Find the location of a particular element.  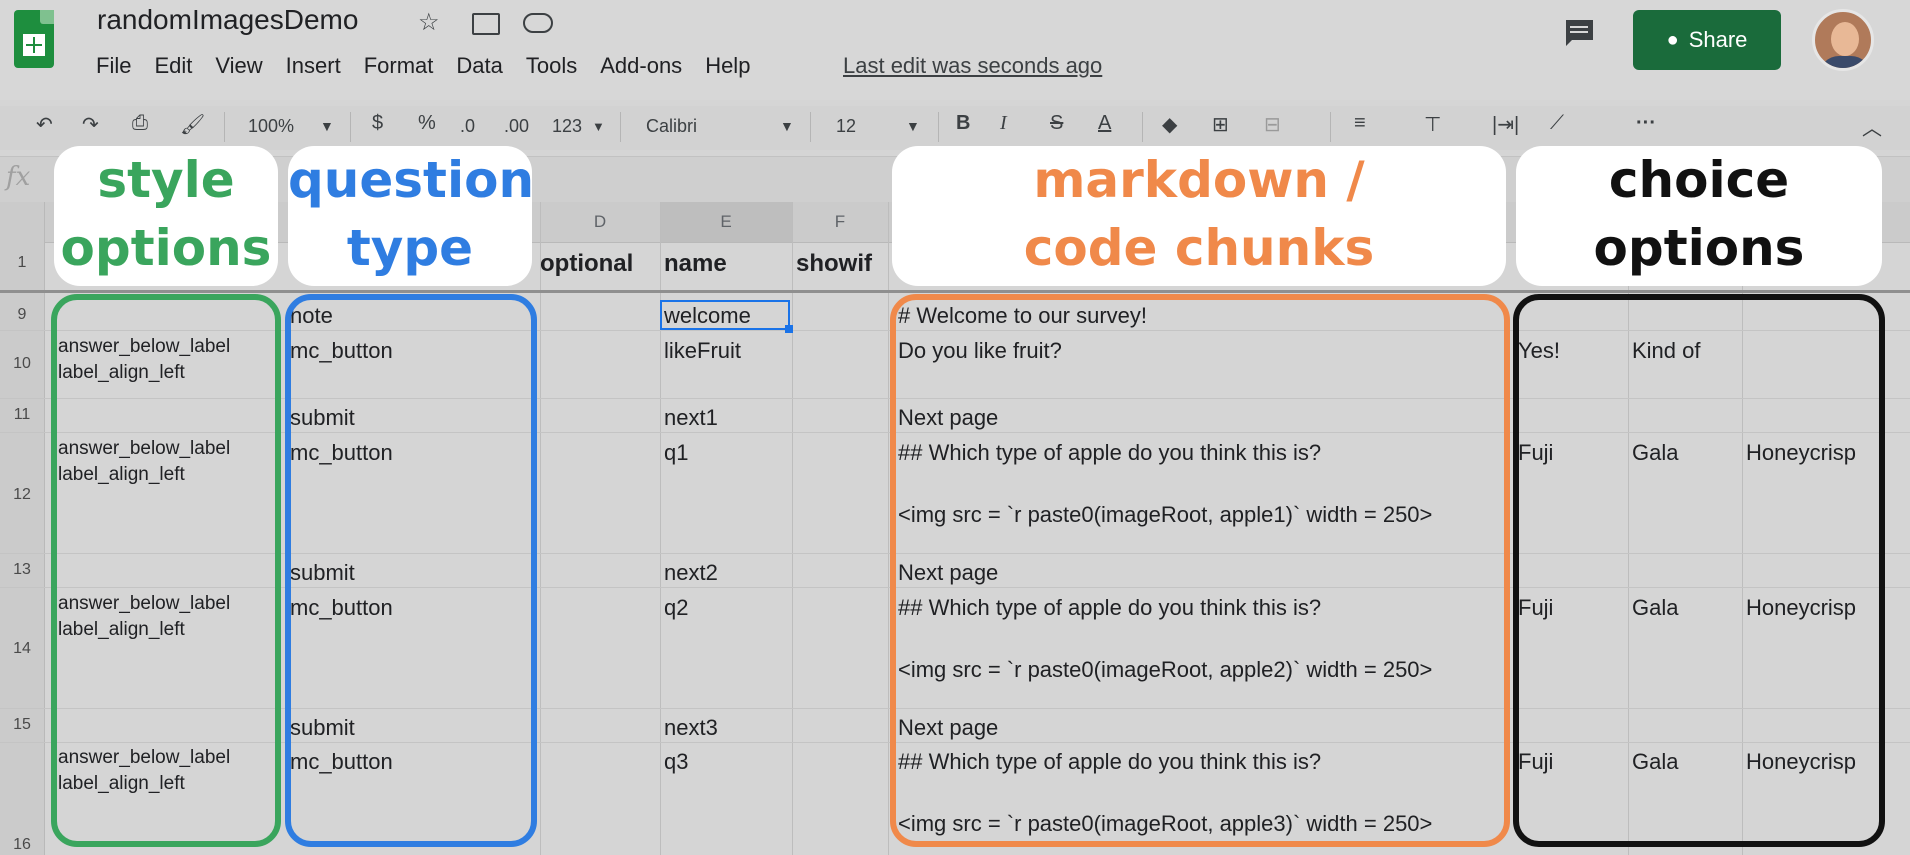

currency-format-button: $ is located at coordinates (377, 123).